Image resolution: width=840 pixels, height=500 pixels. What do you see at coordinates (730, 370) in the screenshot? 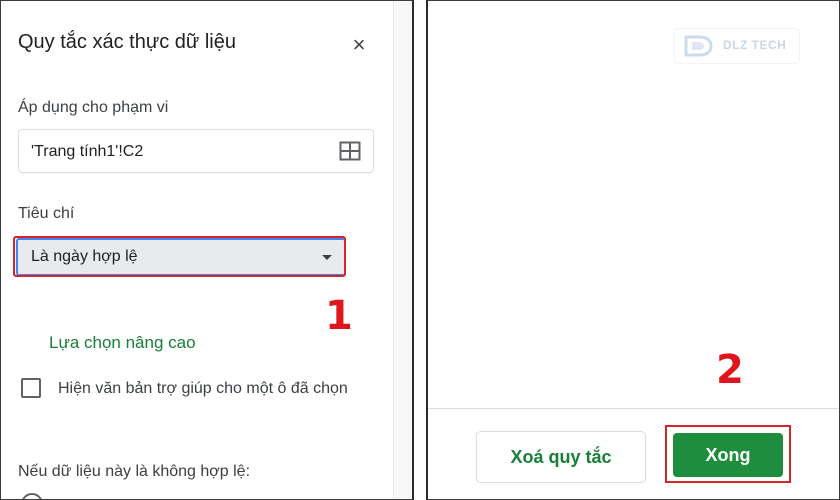
I see `annotation-step-two: 2` at bounding box center [730, 370].